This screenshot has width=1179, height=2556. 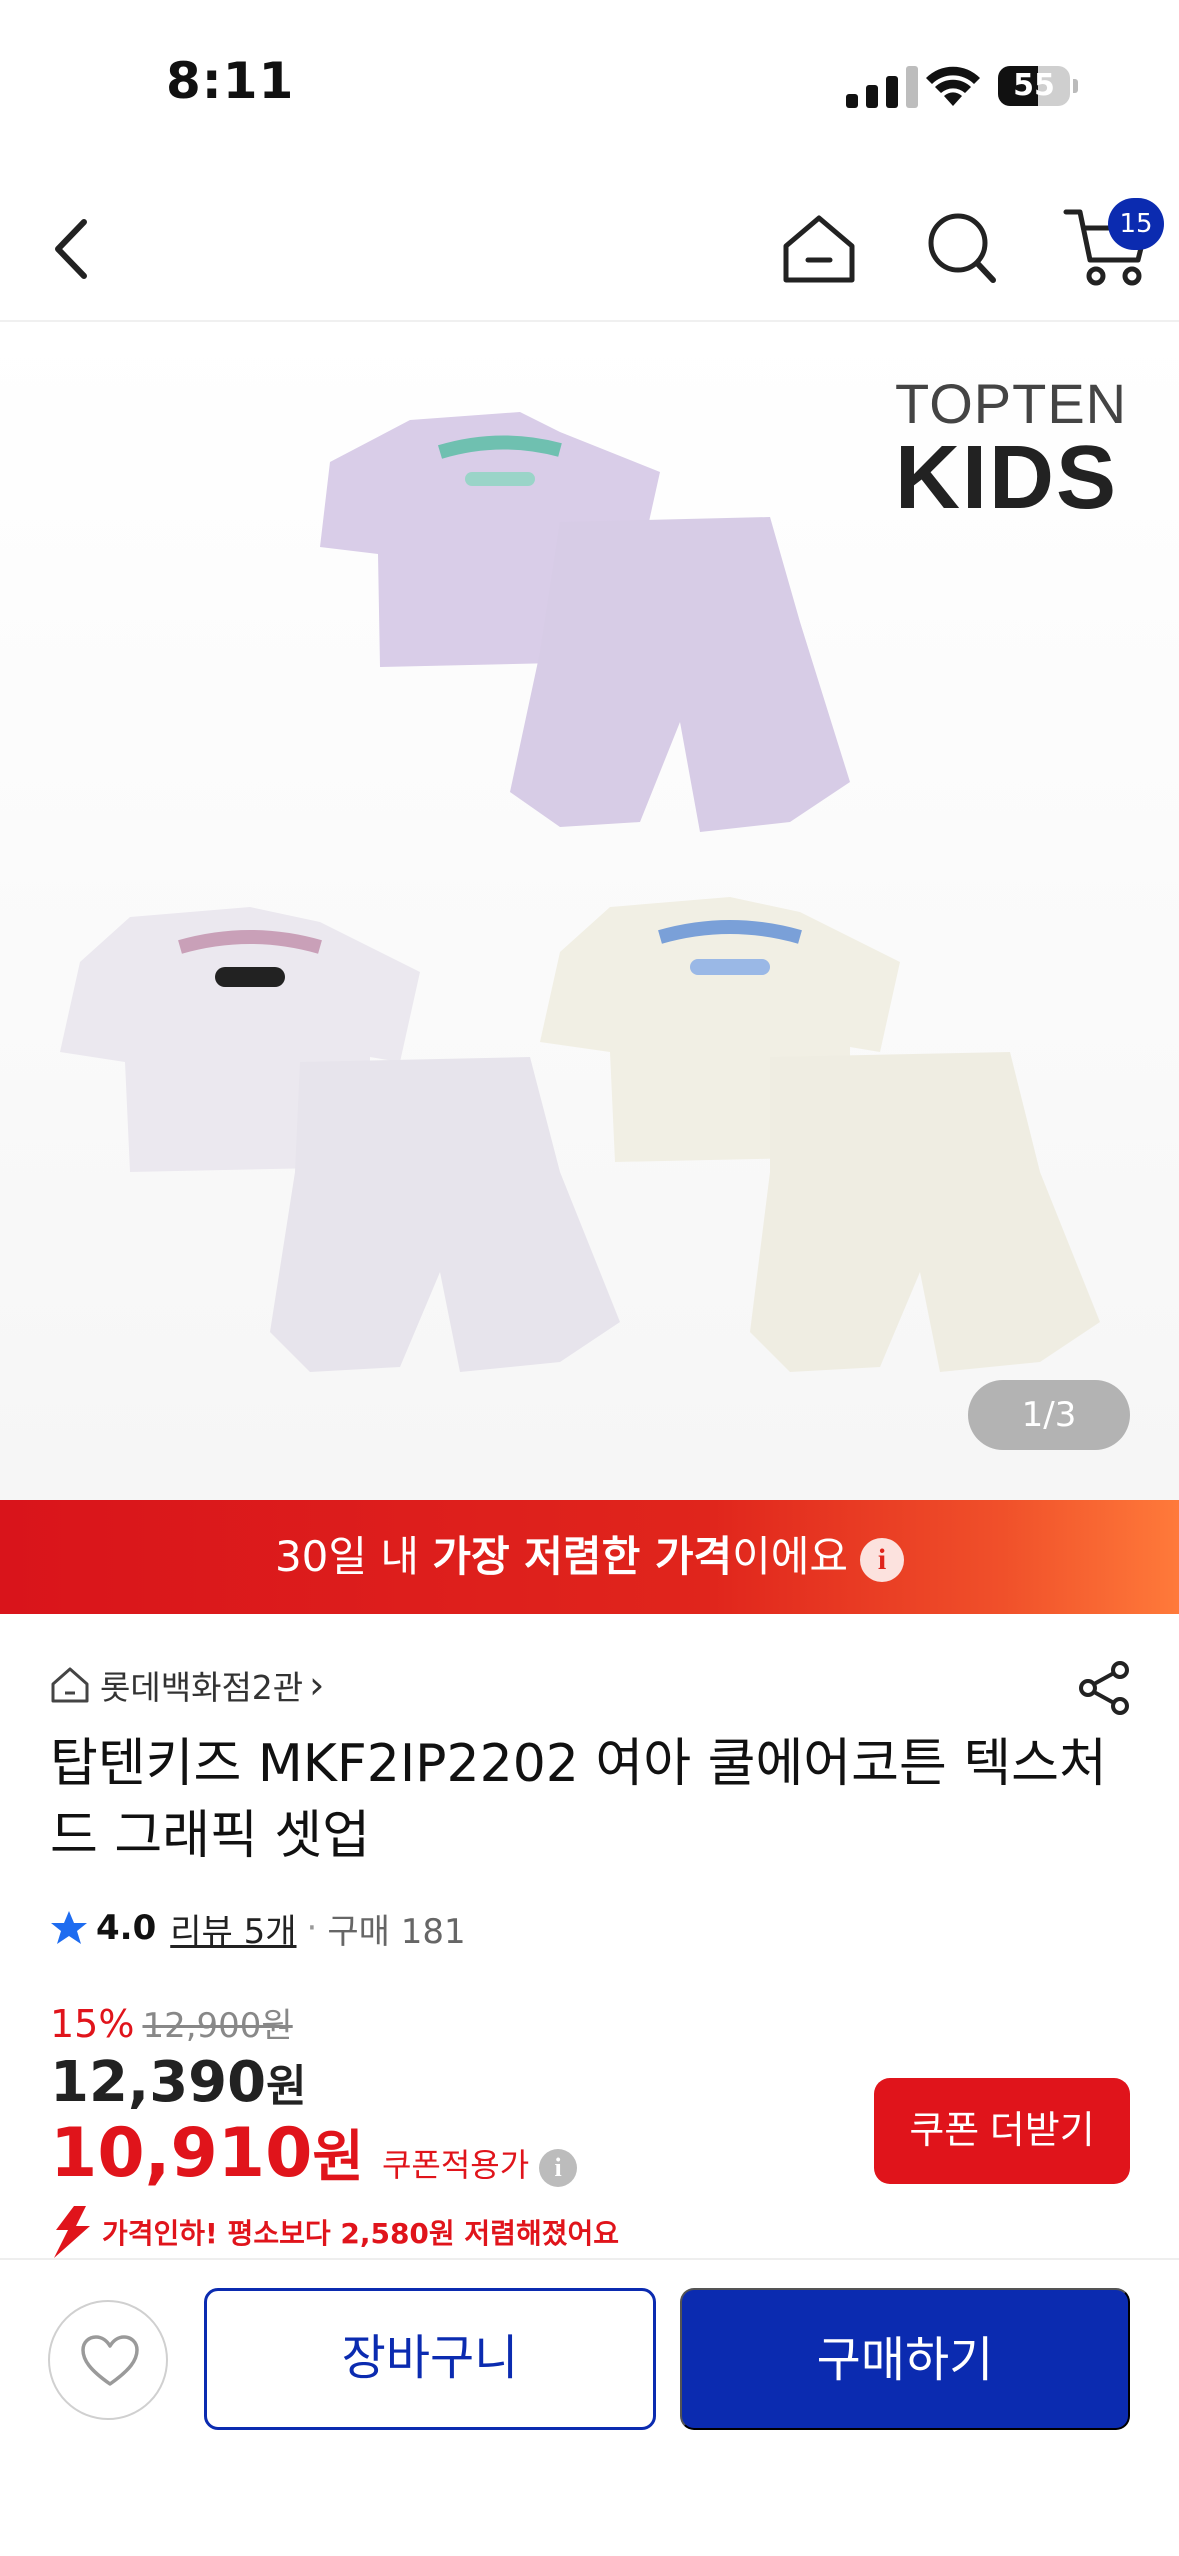 I want to click on sale-price-unit: 원, so click(x=286, y=2086).